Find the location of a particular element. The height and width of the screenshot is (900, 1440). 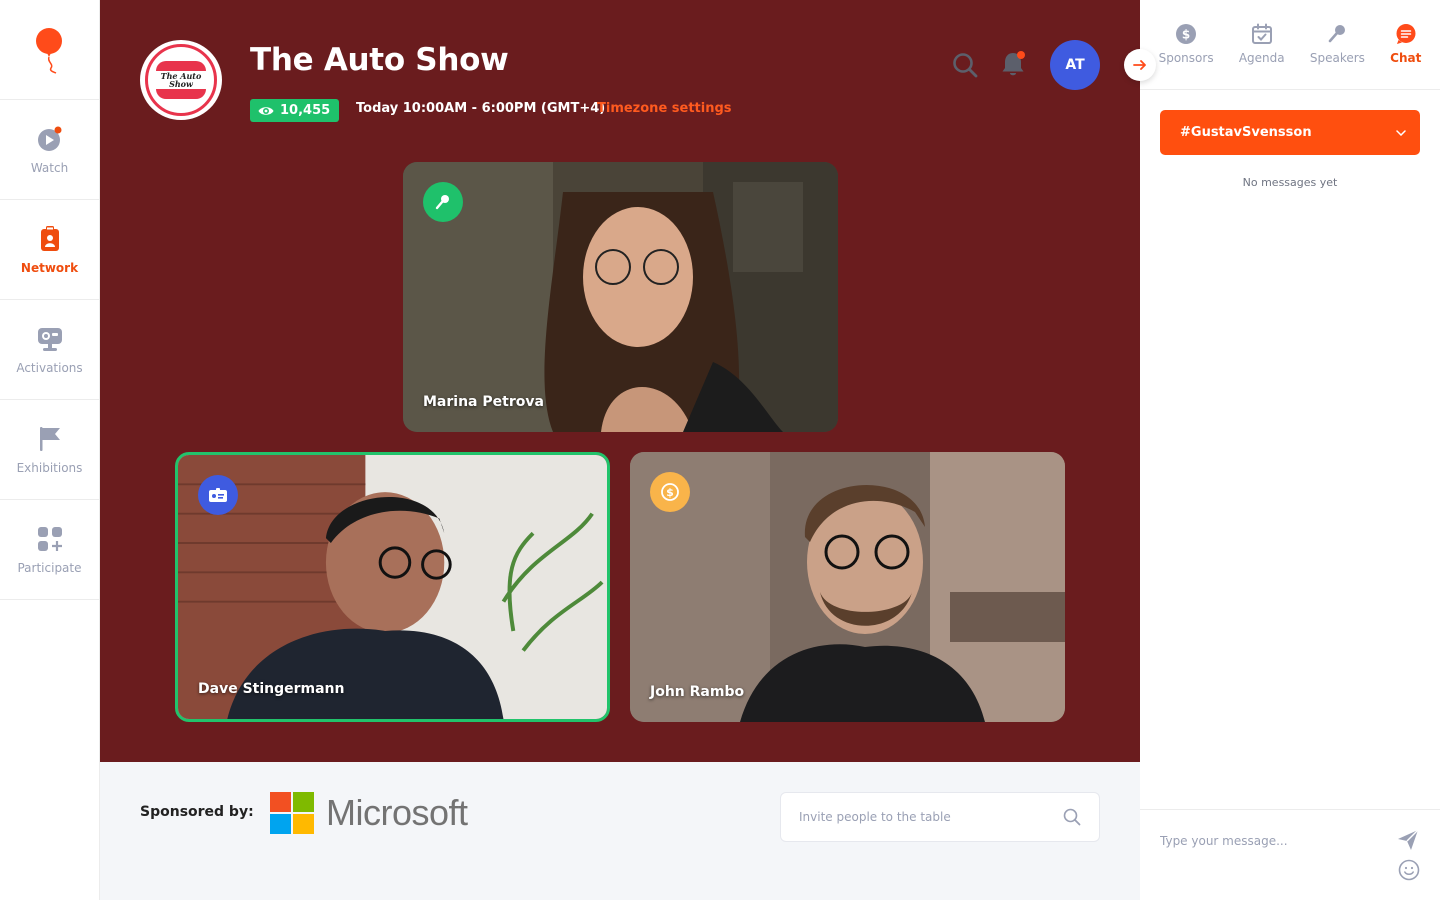

participant-tile-john-rambo: $ John Rambo is located at coordinates (847, 587).